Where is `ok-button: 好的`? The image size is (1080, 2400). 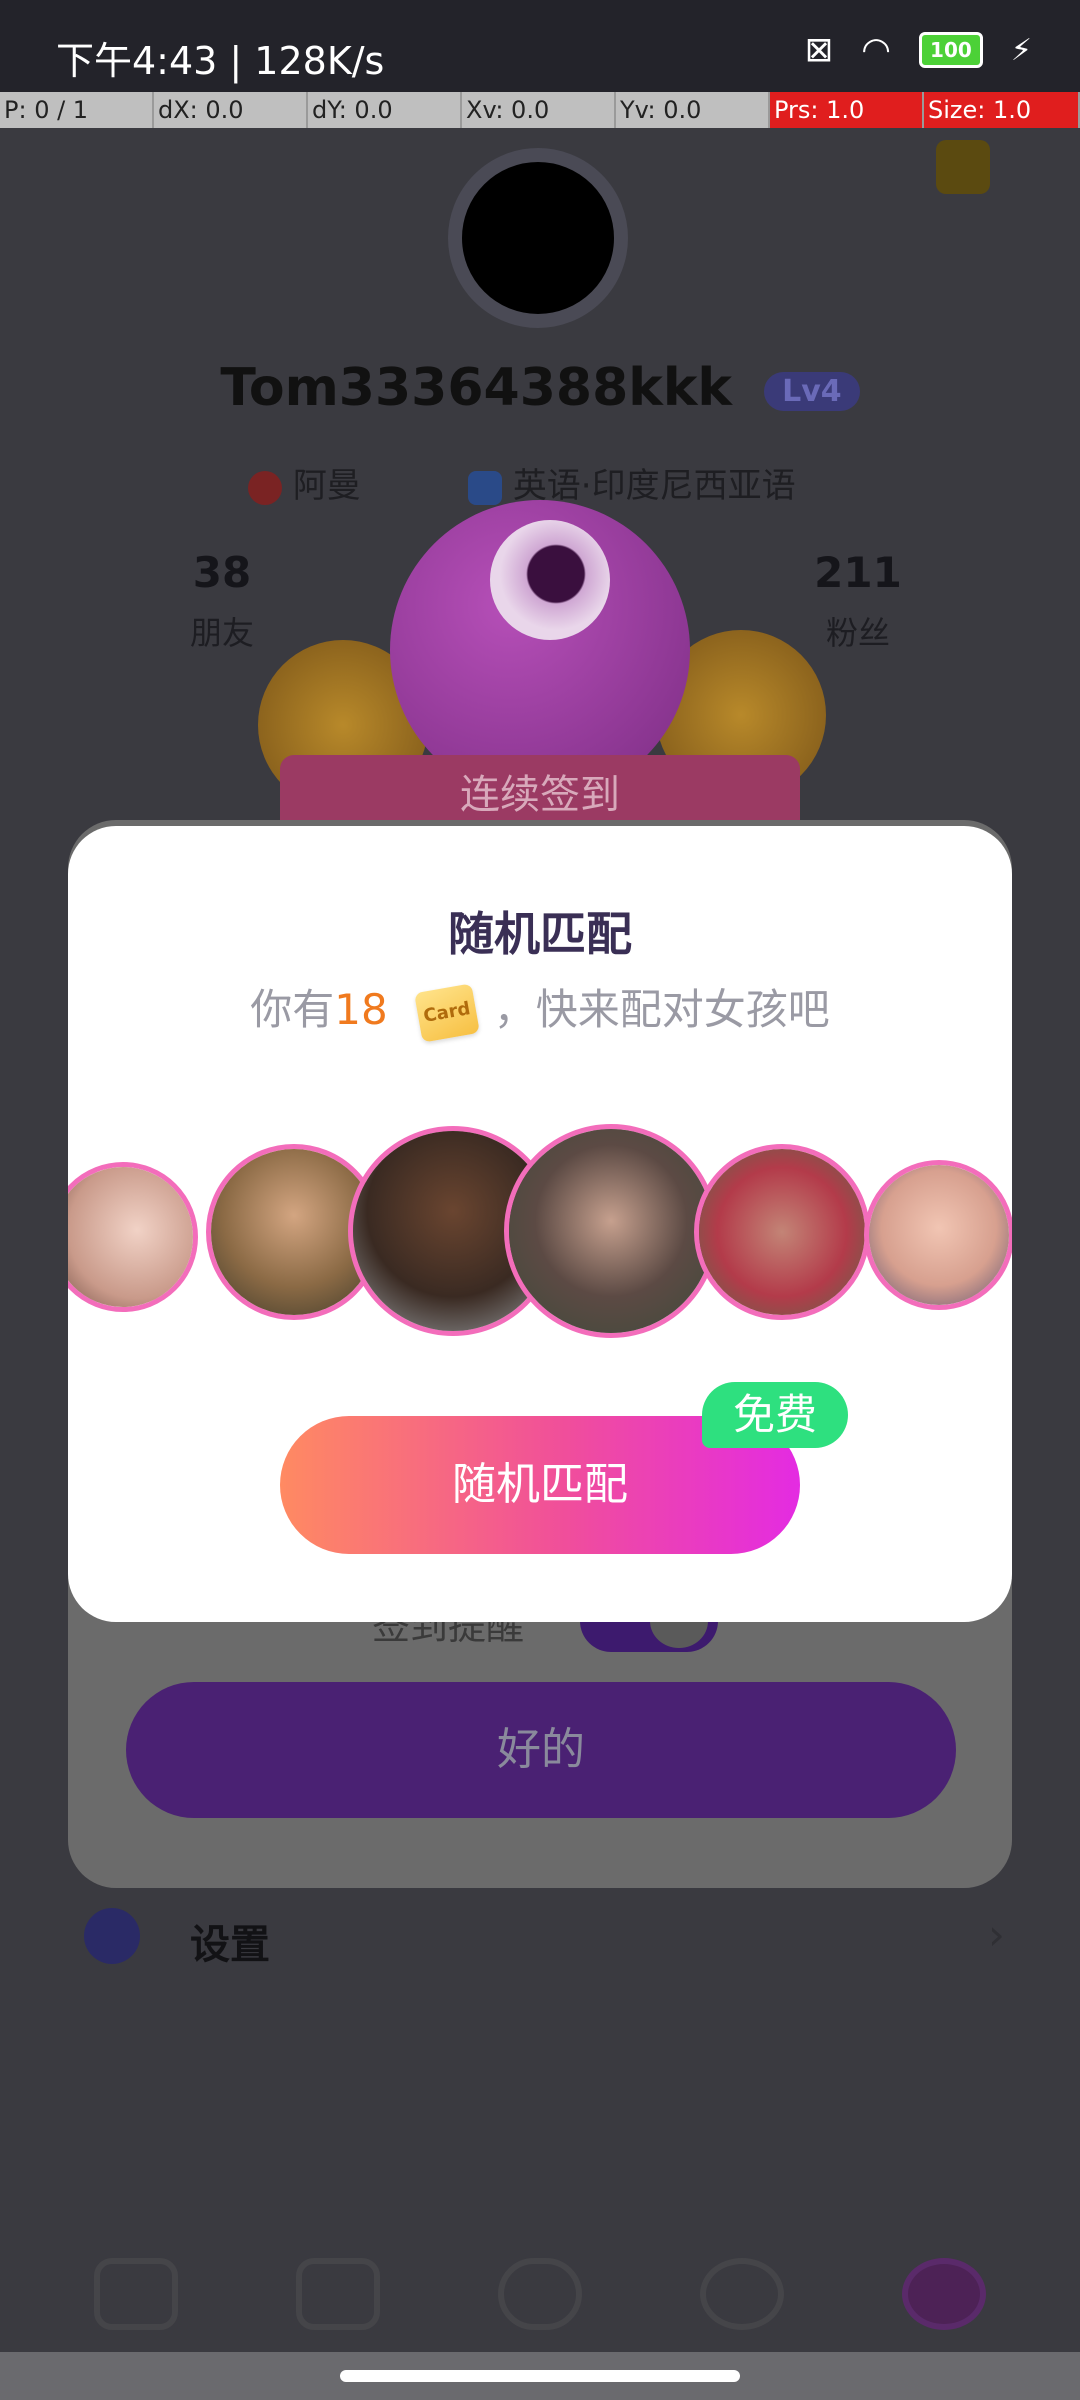
ok-button: 好的 is located at coordinates (541, 1750).